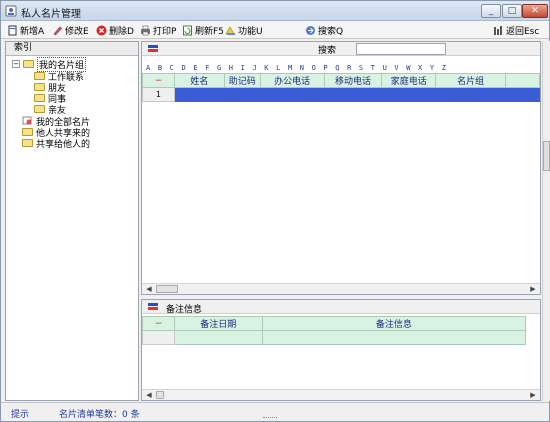 The height and width of the screenshot is (422, 550). What do you see at coordinates (491, 11) in the screenshot?
I see `minimize-button: _` at bounding box center [491, 11].